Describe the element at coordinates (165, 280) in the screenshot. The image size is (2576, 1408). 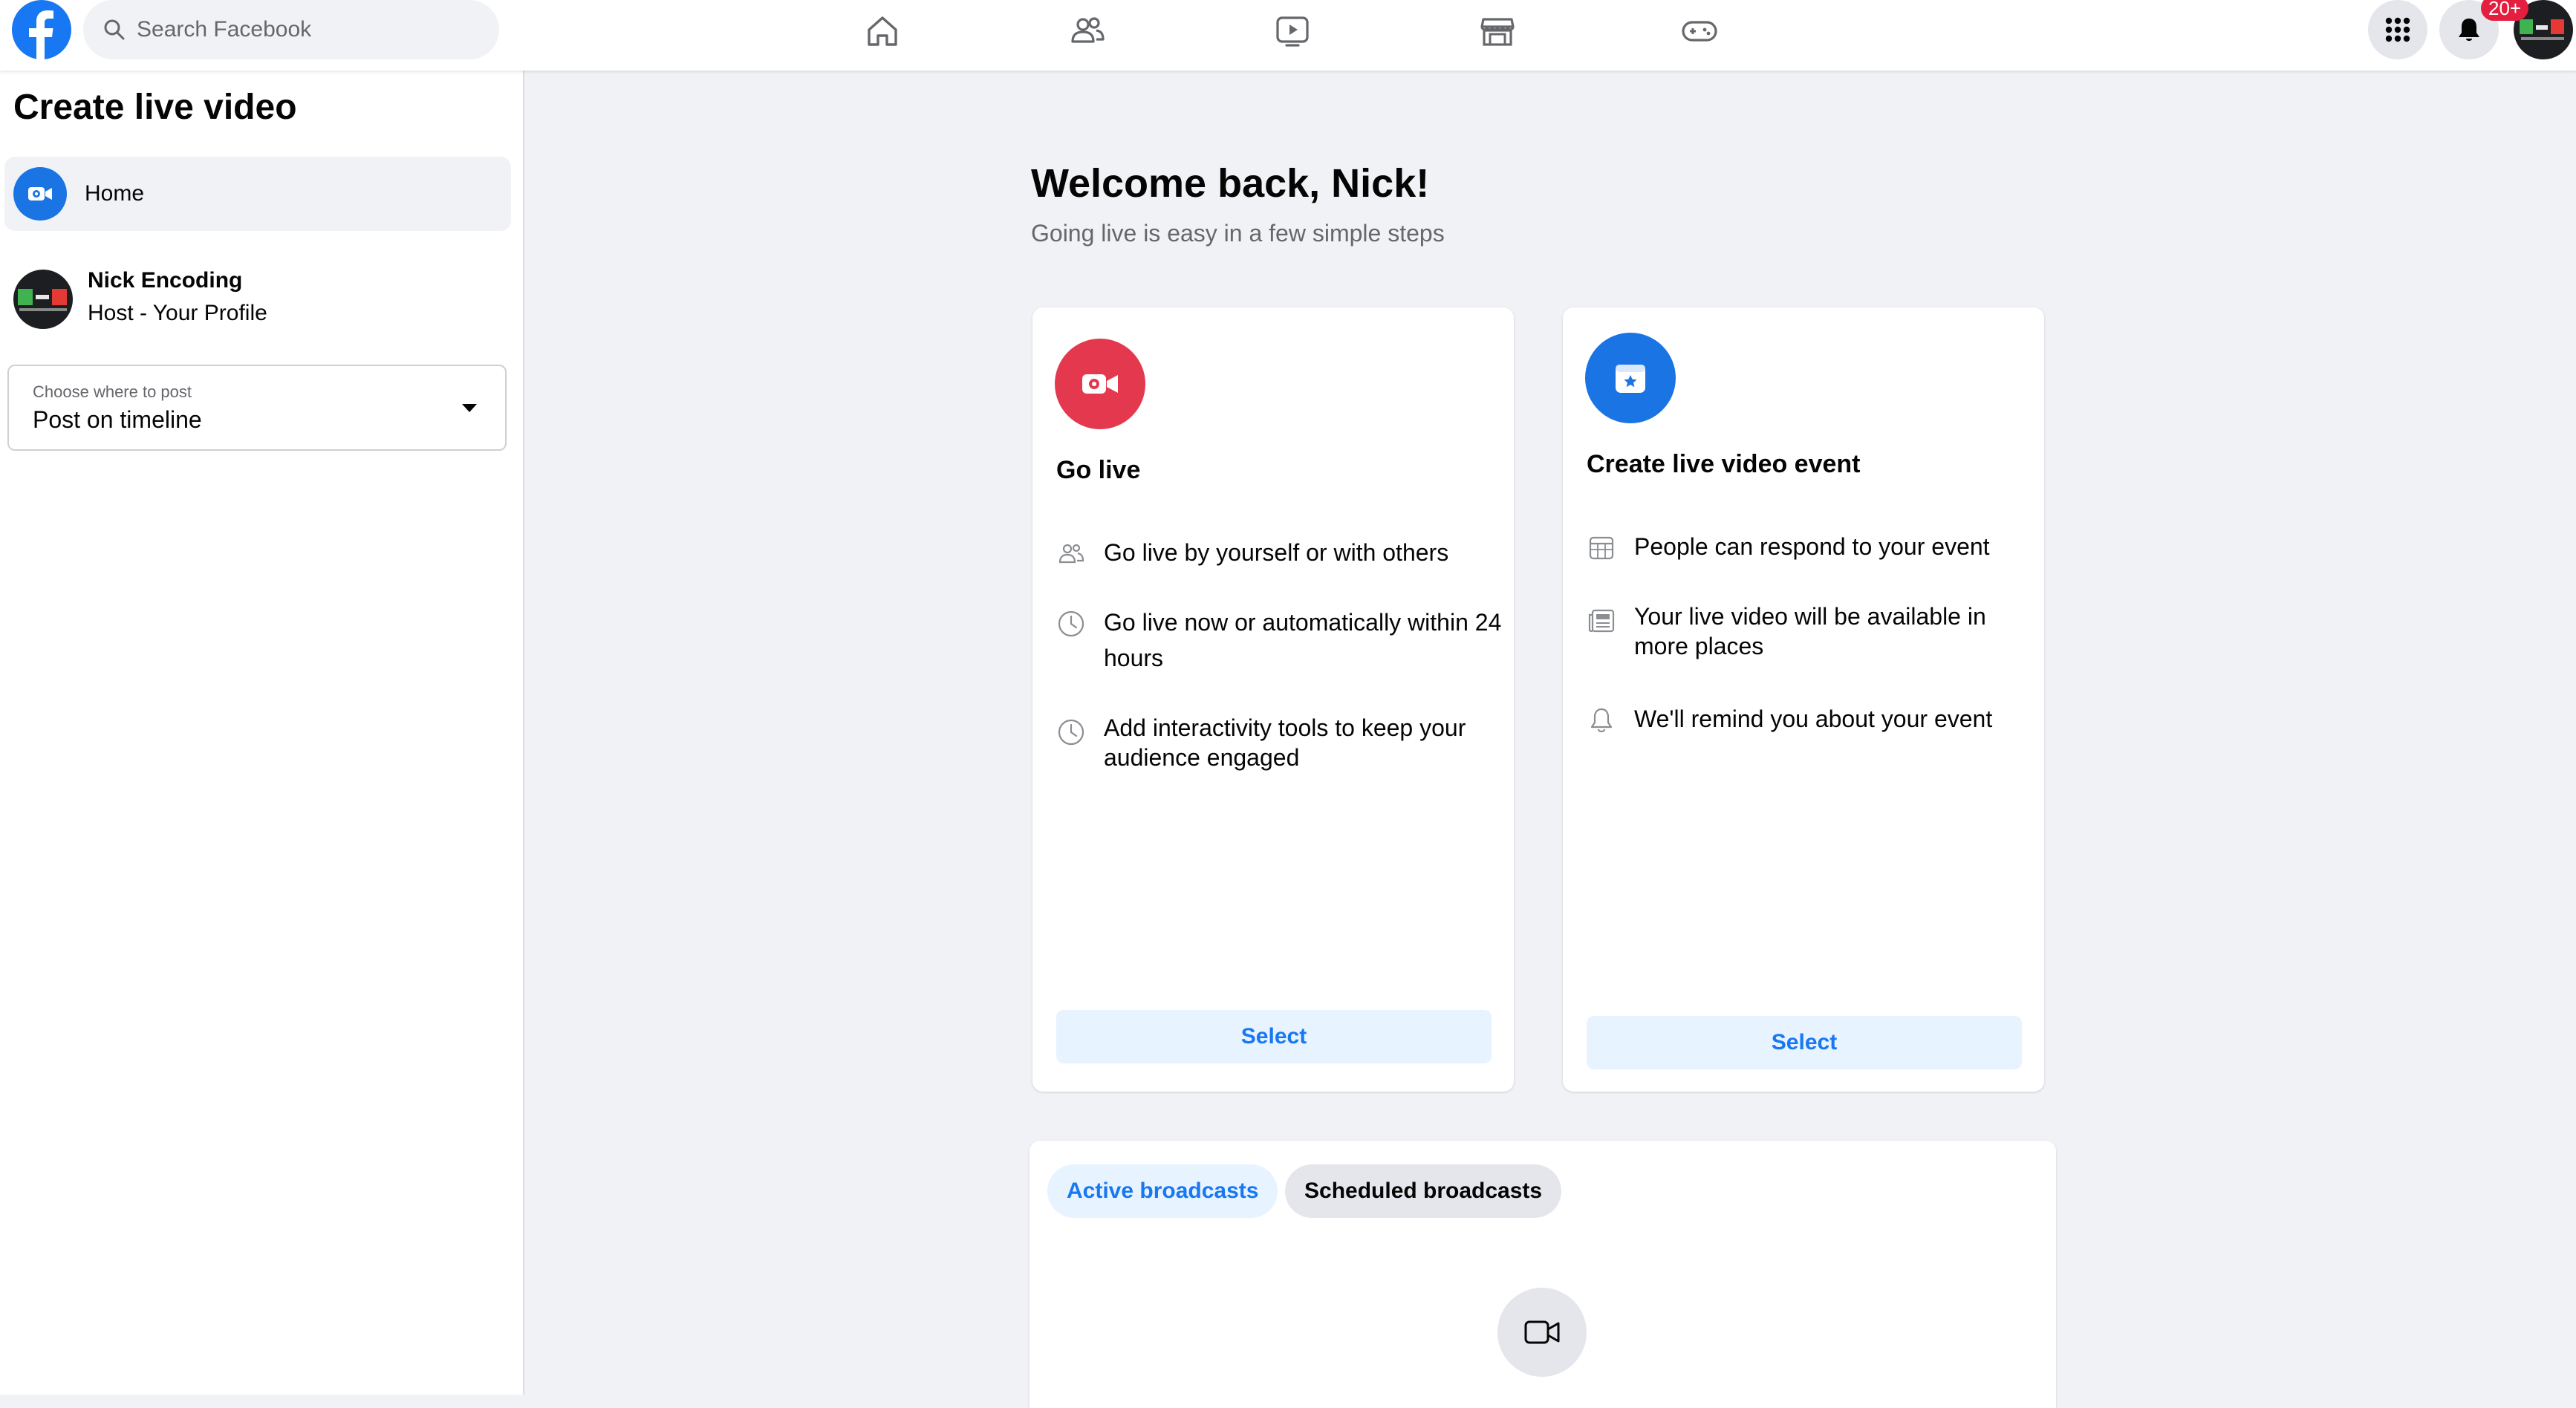
I see `host-name: Nick Encoding` at that location.